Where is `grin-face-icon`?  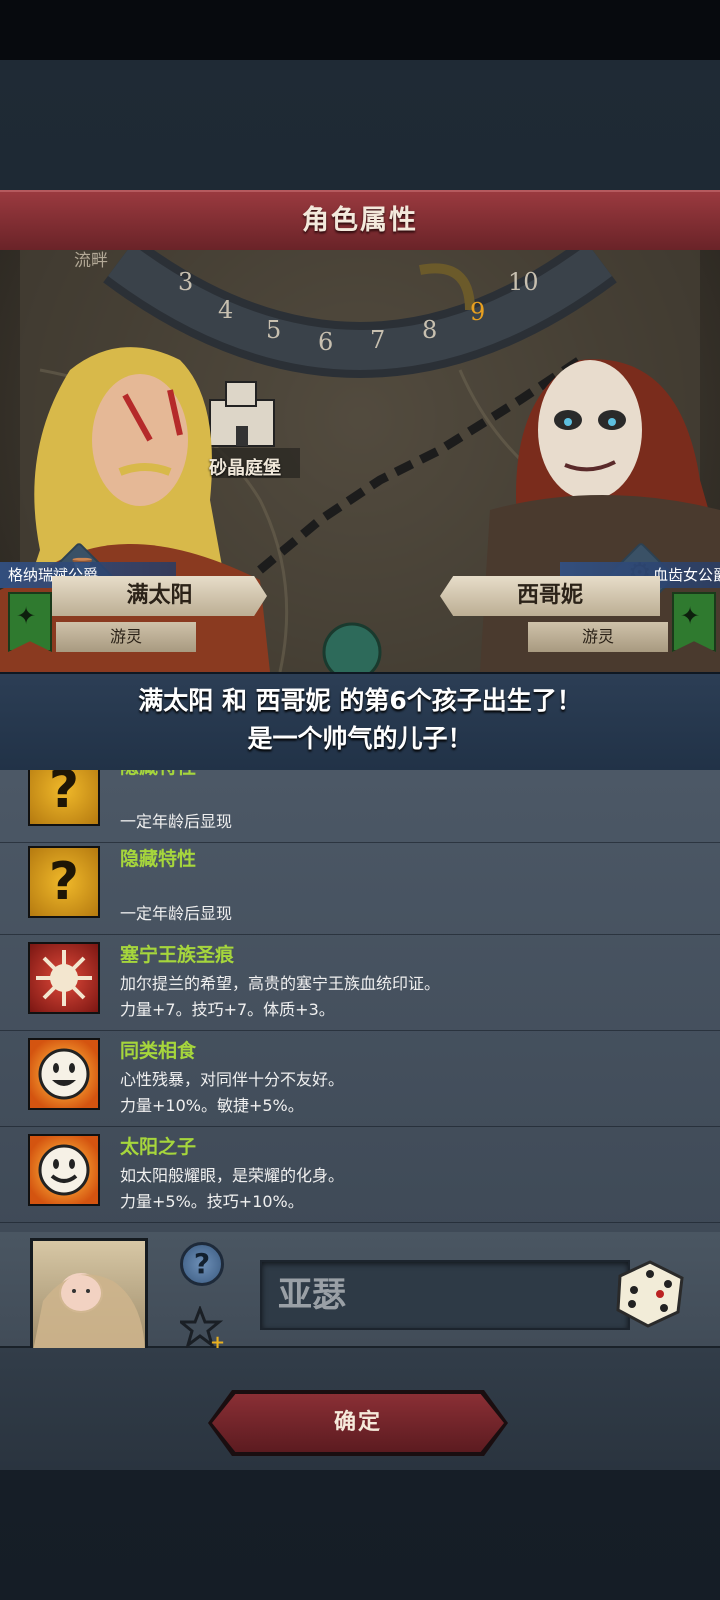 grin-face-icon is located at coordinates (64, 1074).